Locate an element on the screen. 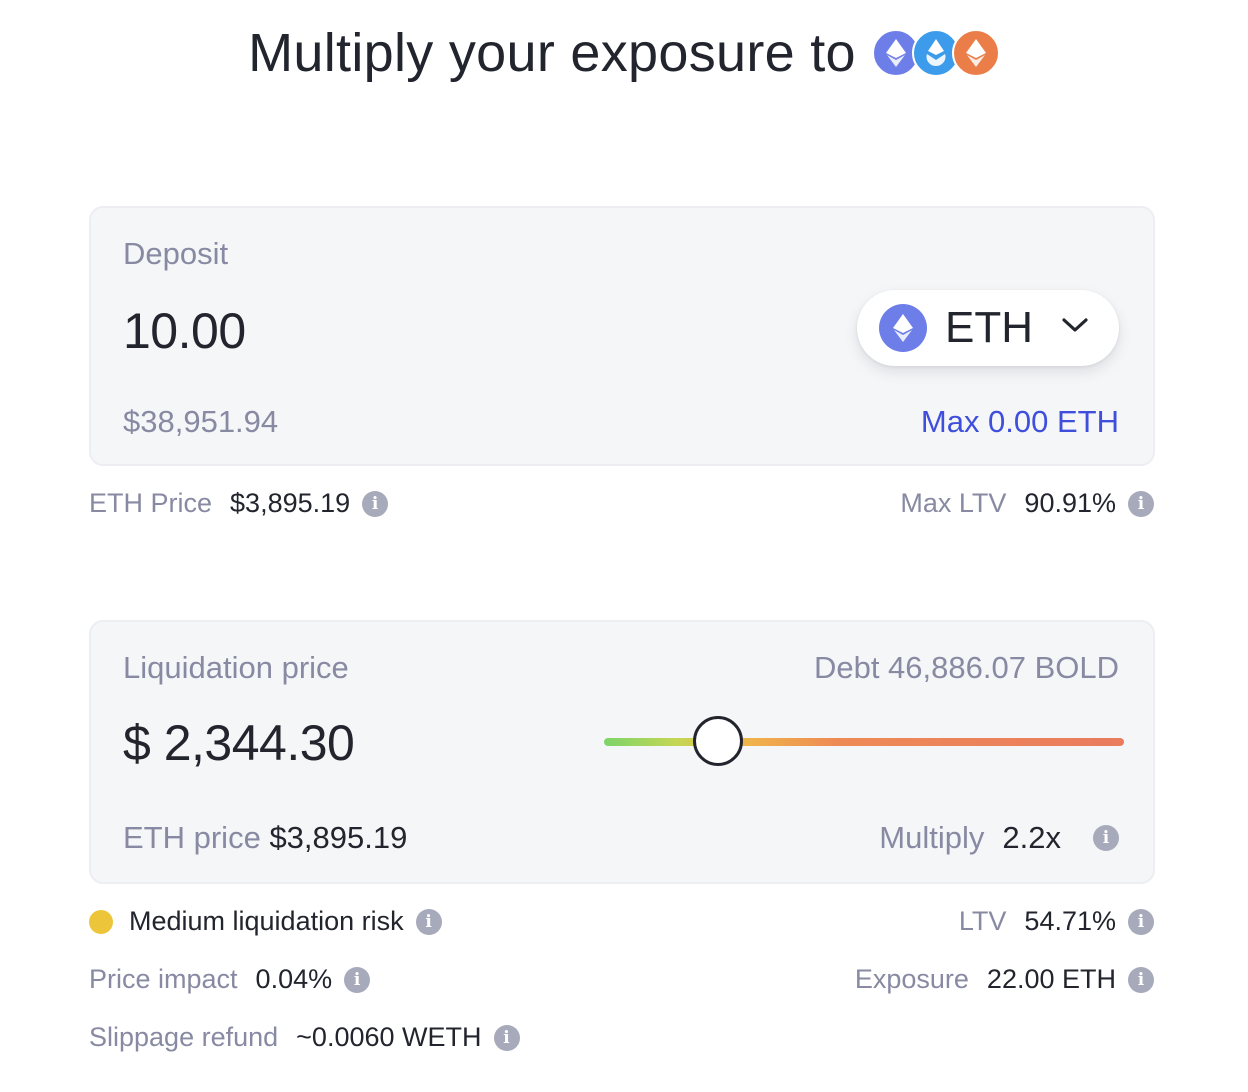 This screenshot has width=1248, height=1092. multiply-value: 2.2x is located at coordinates (1031, 837).